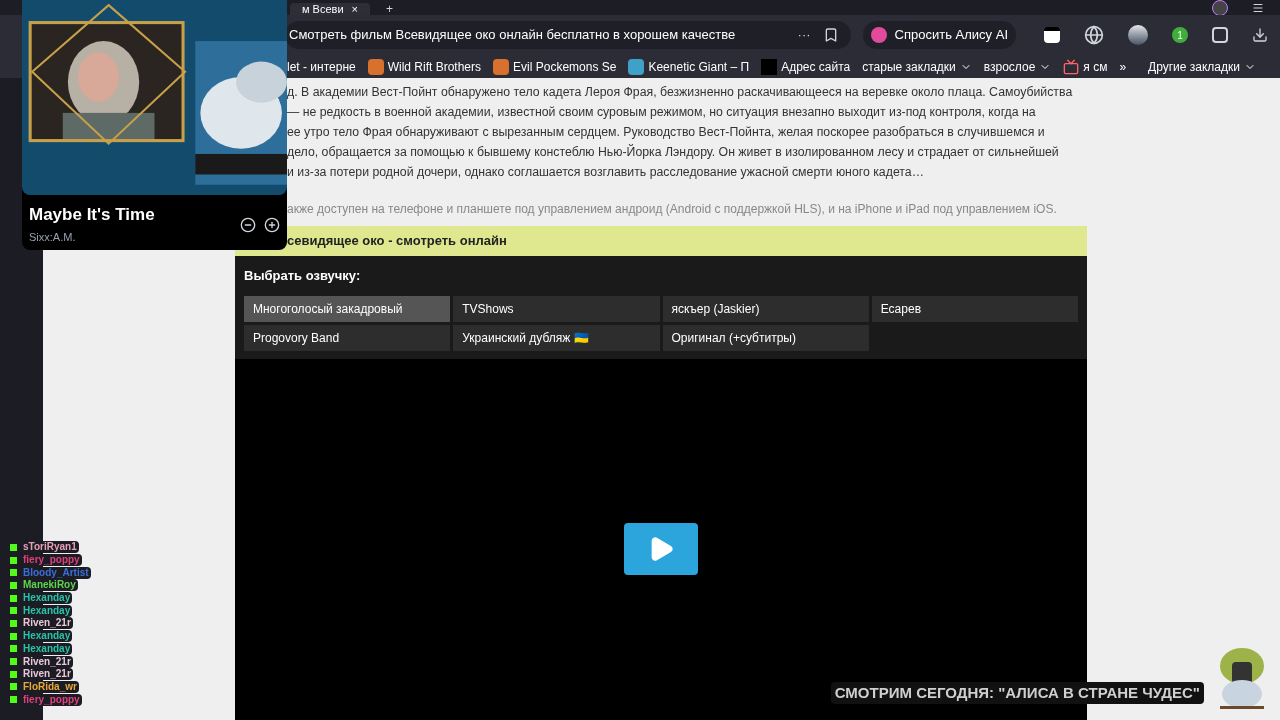 The height and width of the screenshot is (720, 1280). What do you see at coordinates (330, 9) in the screenshot?
I see `browser-tab: м Всеви ×` at bounding box center [330, 9].